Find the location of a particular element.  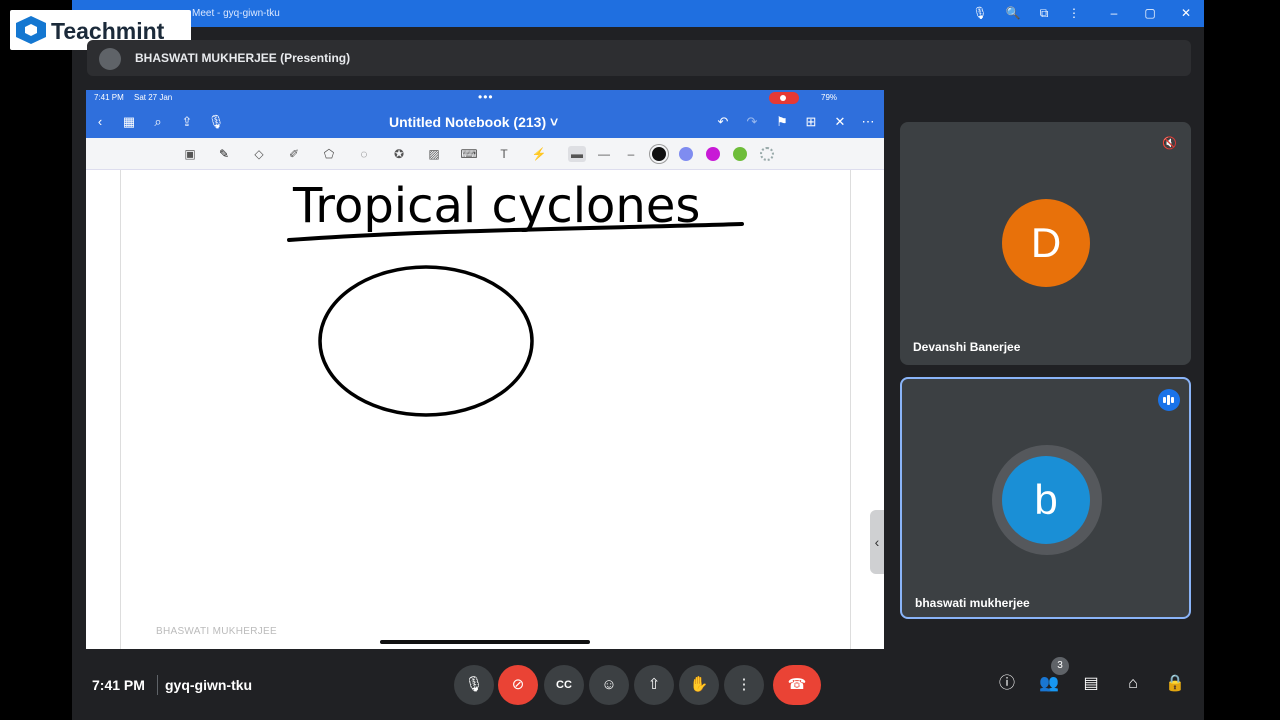

mic-button: 🎙 is located at coordinates (474, 685).